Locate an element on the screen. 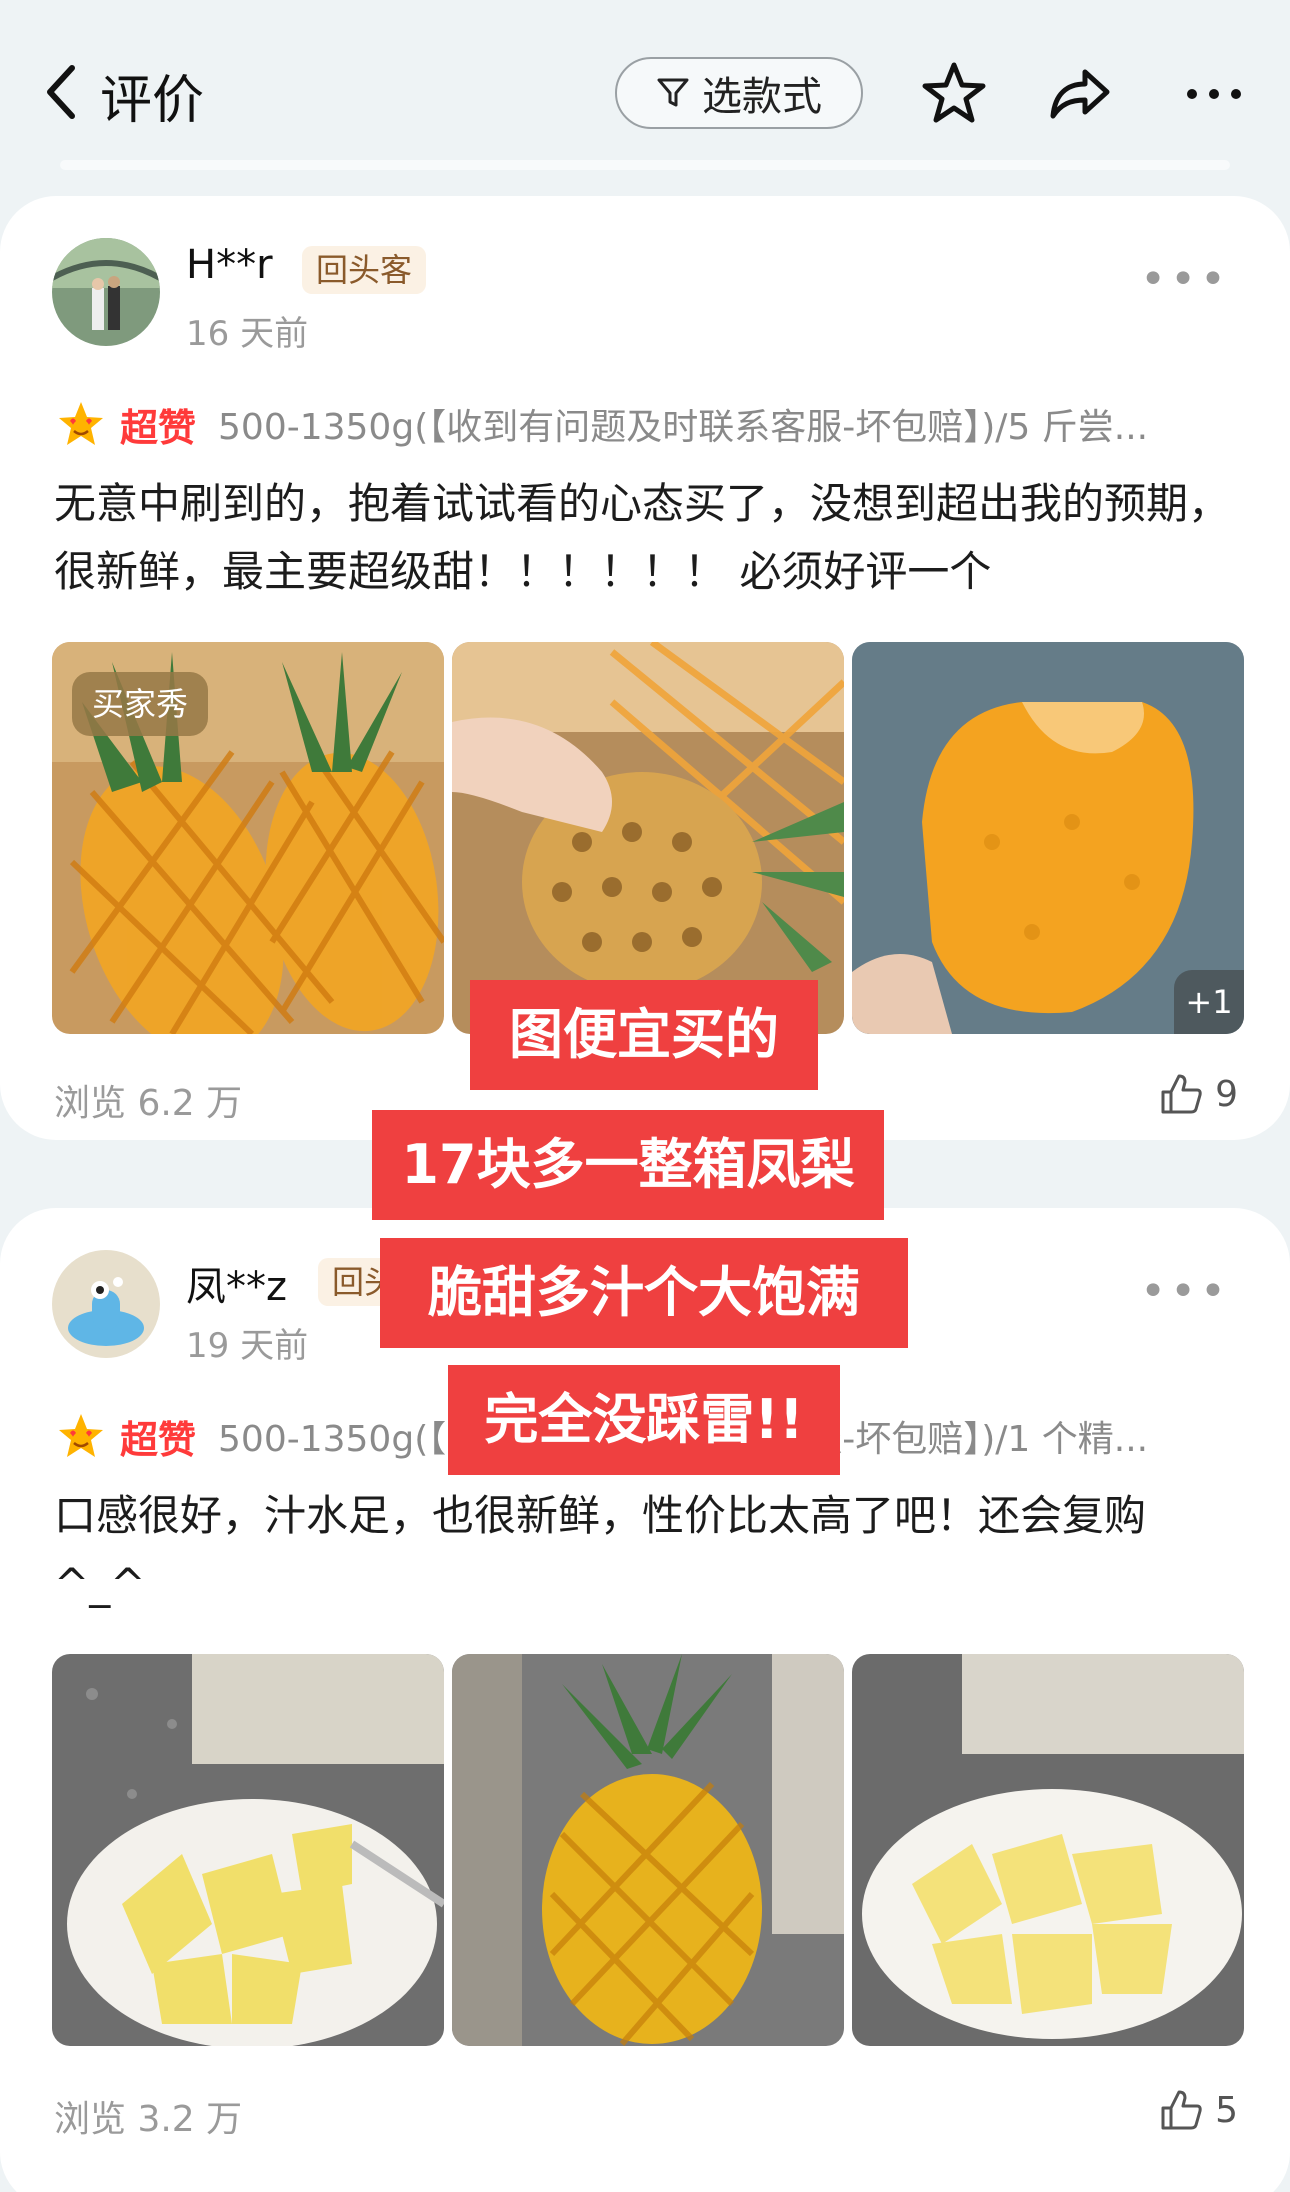 The image size is (1290, 2192). like-button: 9 is located at coordinates (1198, 1094).